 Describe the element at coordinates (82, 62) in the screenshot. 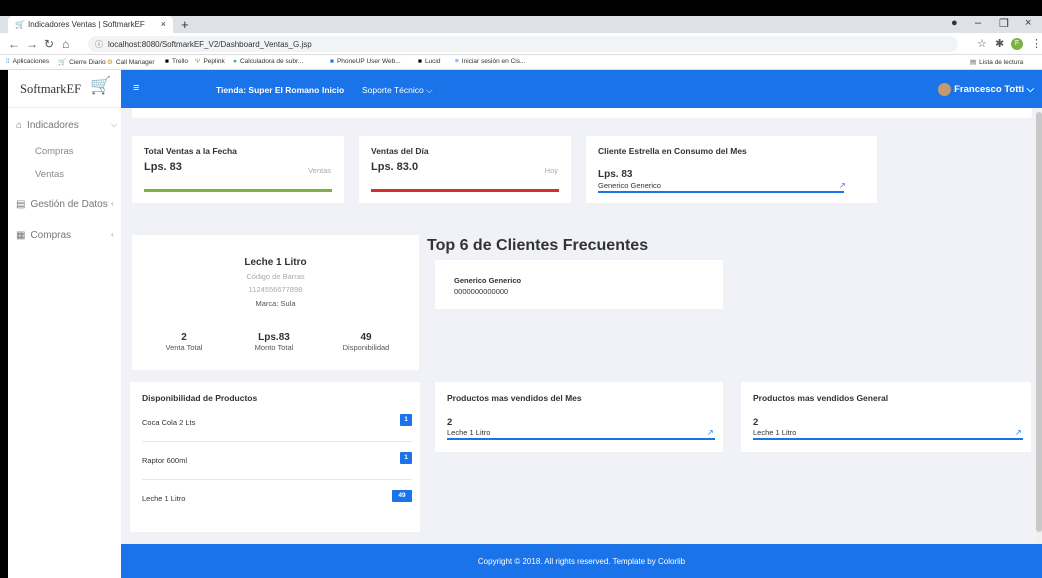

I see `bookmark: 🛒 Cierre Diario` at that location.